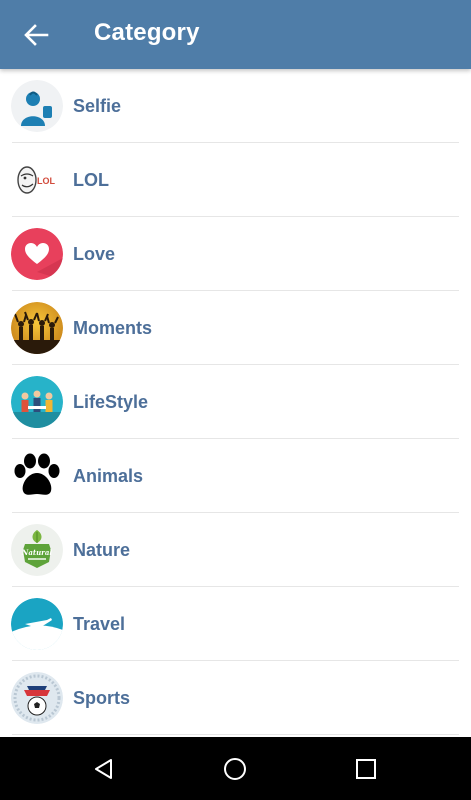 This screenshot has width=471, height=800. I want to click on category-label: Nature, so click(102, 550).